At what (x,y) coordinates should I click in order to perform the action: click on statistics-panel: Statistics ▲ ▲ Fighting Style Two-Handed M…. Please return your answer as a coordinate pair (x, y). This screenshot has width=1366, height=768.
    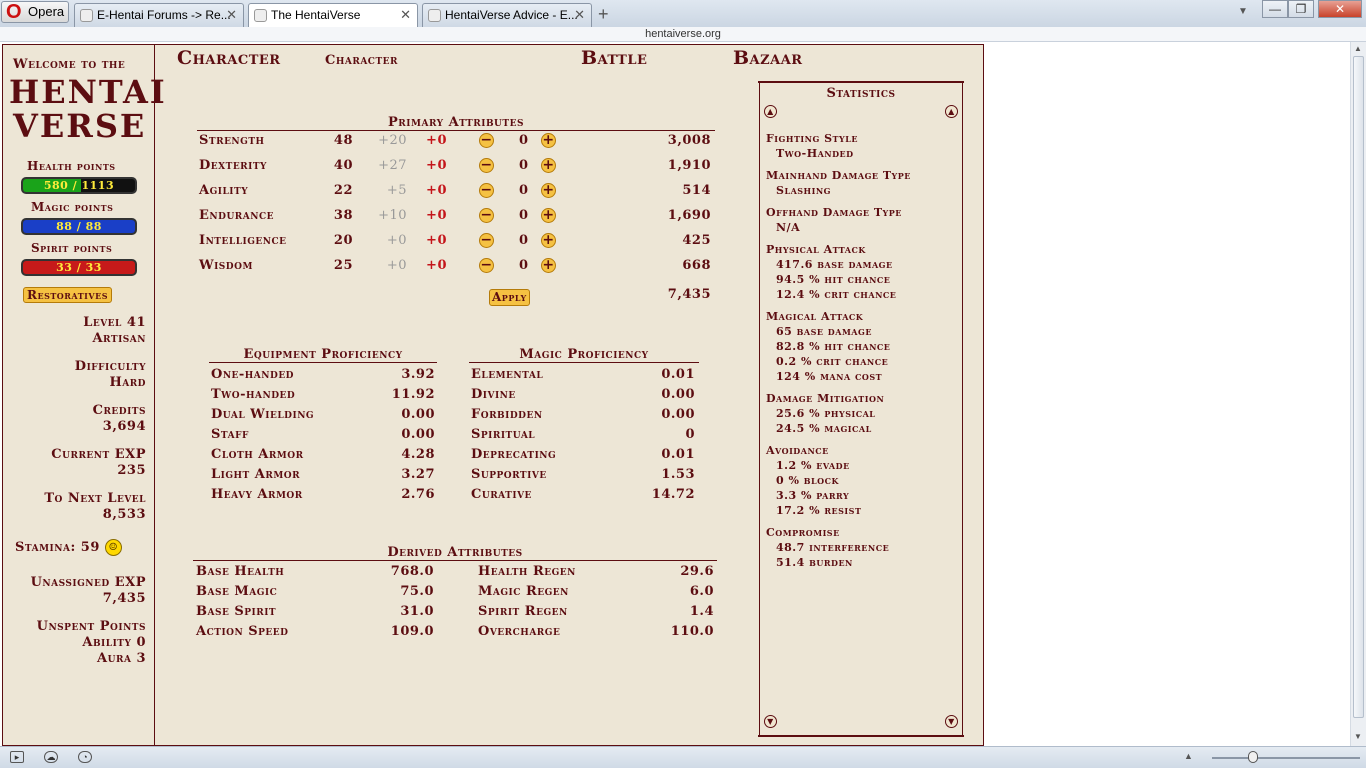
    Looking at the image, I should click on (861, 409).